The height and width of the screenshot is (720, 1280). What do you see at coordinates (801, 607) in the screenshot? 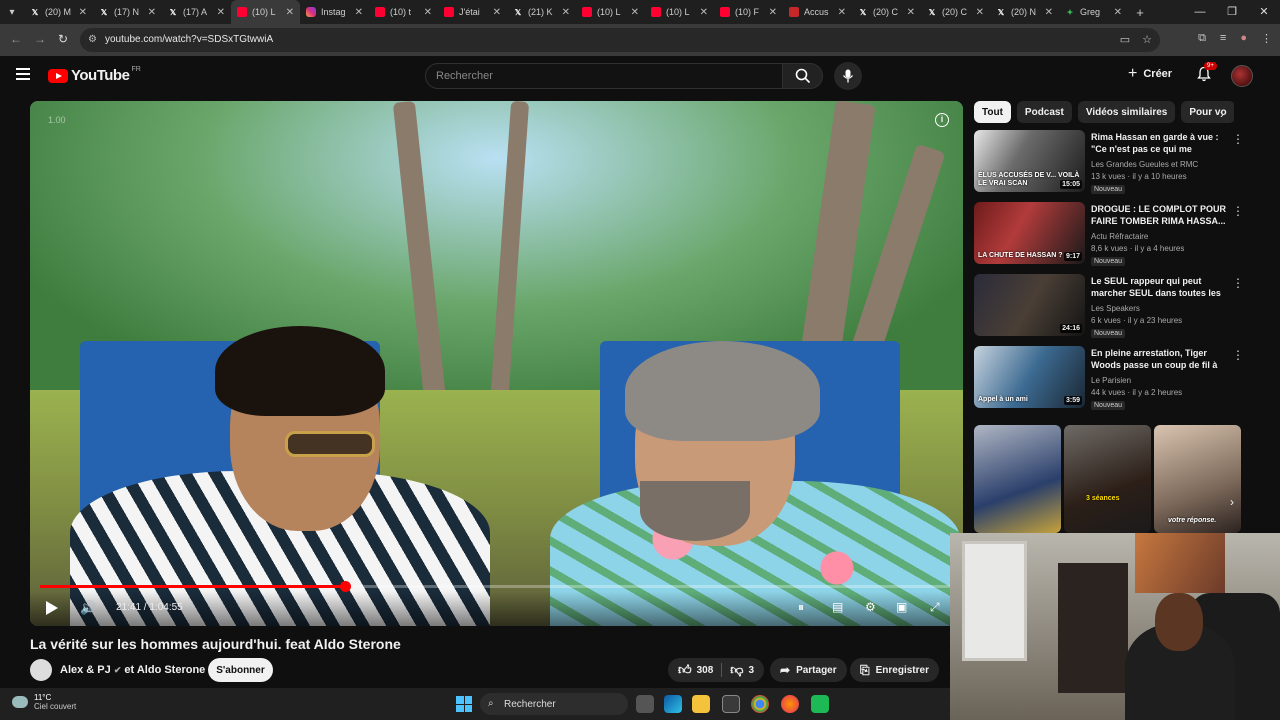
I see `autoplay-toggle-icon: ⏸` at bounding box center [801, 607].